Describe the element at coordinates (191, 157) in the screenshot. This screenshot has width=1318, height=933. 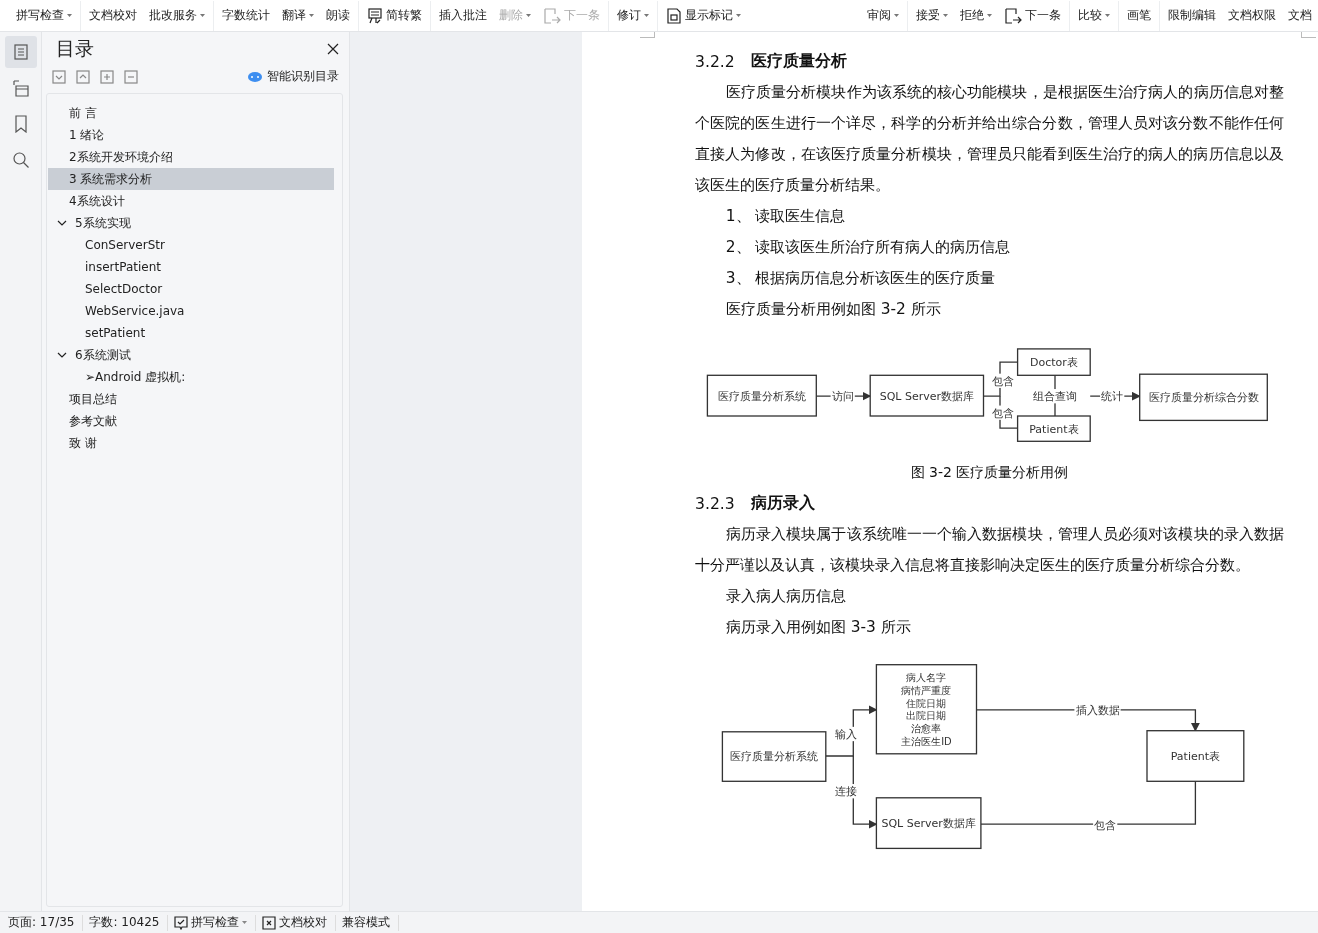
I see `toc-item: 2系统开发环境介绍` at that location.